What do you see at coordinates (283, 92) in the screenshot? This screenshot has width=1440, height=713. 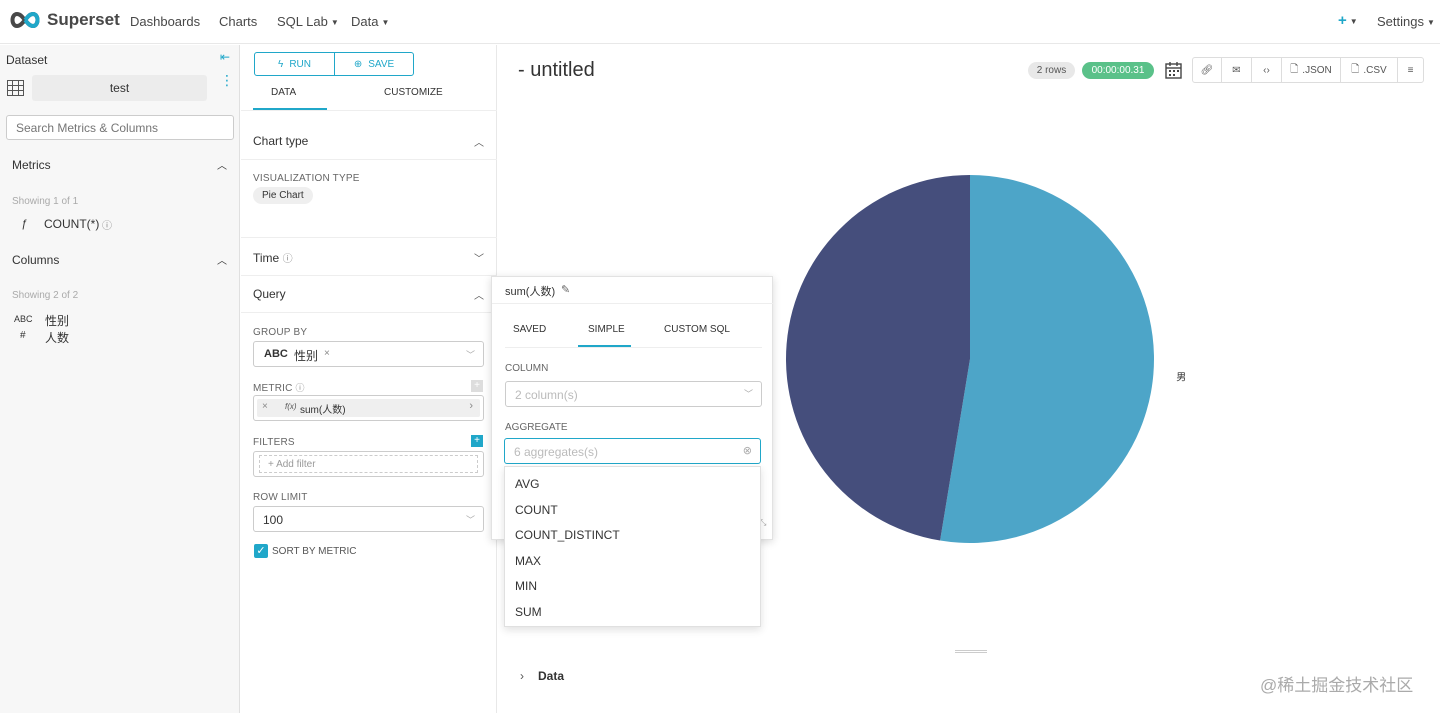 I see `tab-data: DATA` at bounding box center [283, 92].